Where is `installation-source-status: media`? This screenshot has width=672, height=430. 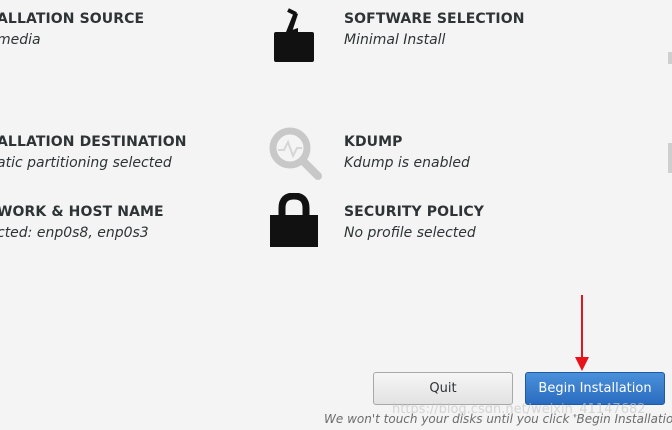 installation-source-status: media is located at coordinates (20, 40).